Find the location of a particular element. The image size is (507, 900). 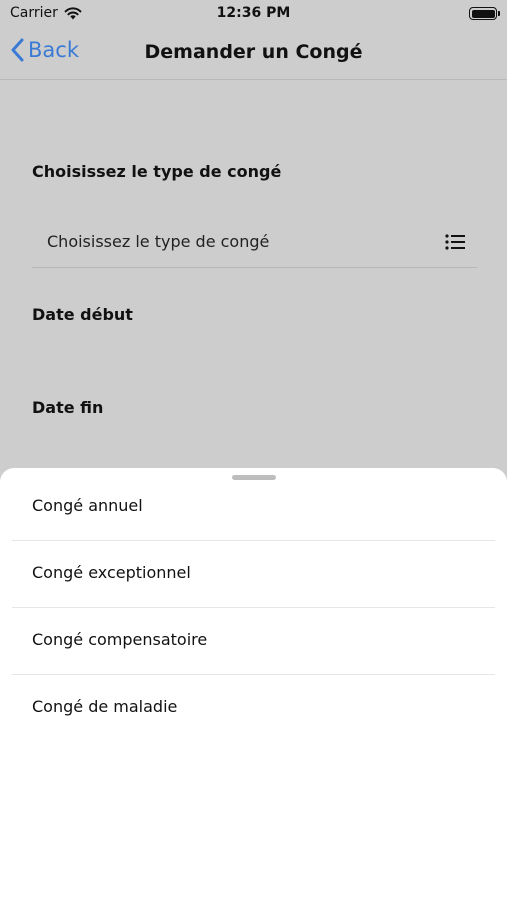

leave-type-select: Choisissez le type de congé is located at coordinates (254, 243).